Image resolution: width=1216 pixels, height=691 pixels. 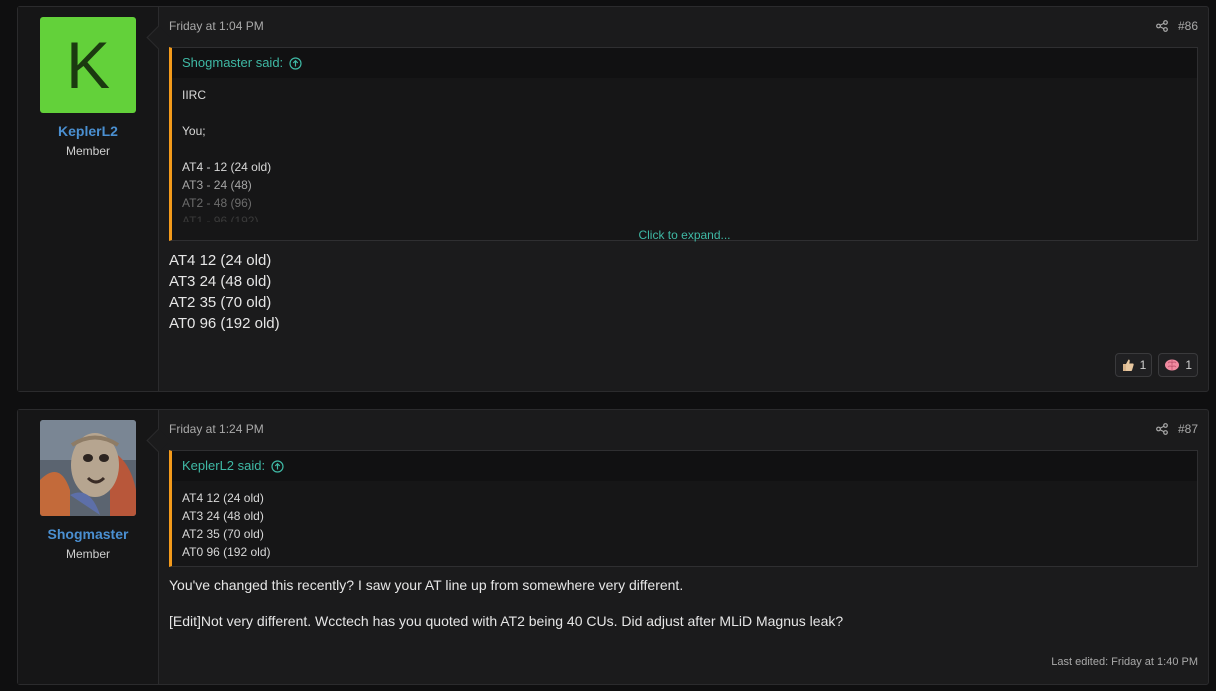 I want to click on post-actions: #87, so click(x=1177, y=429).